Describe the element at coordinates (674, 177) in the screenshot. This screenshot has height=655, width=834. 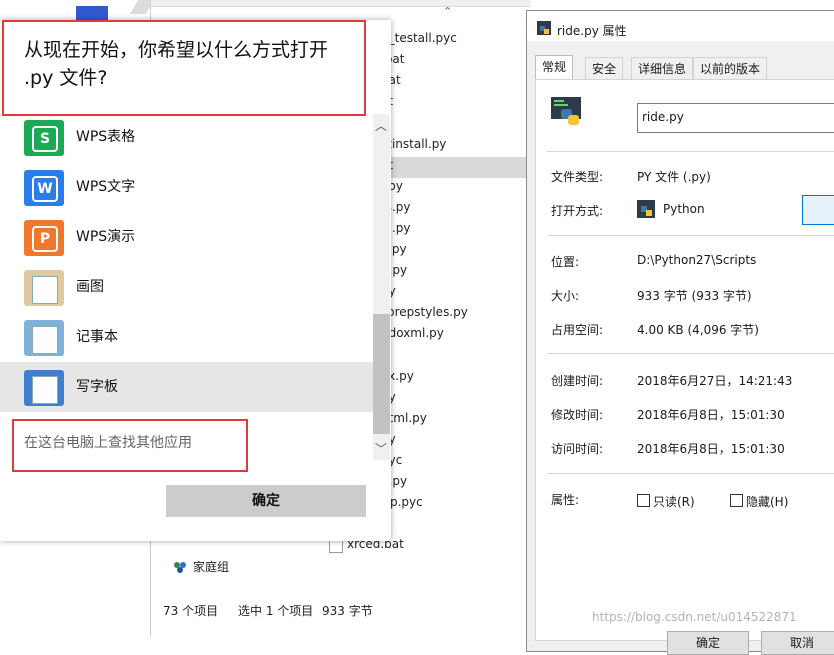
I see `file-type-value: PY 文件 (.py)` at that location.